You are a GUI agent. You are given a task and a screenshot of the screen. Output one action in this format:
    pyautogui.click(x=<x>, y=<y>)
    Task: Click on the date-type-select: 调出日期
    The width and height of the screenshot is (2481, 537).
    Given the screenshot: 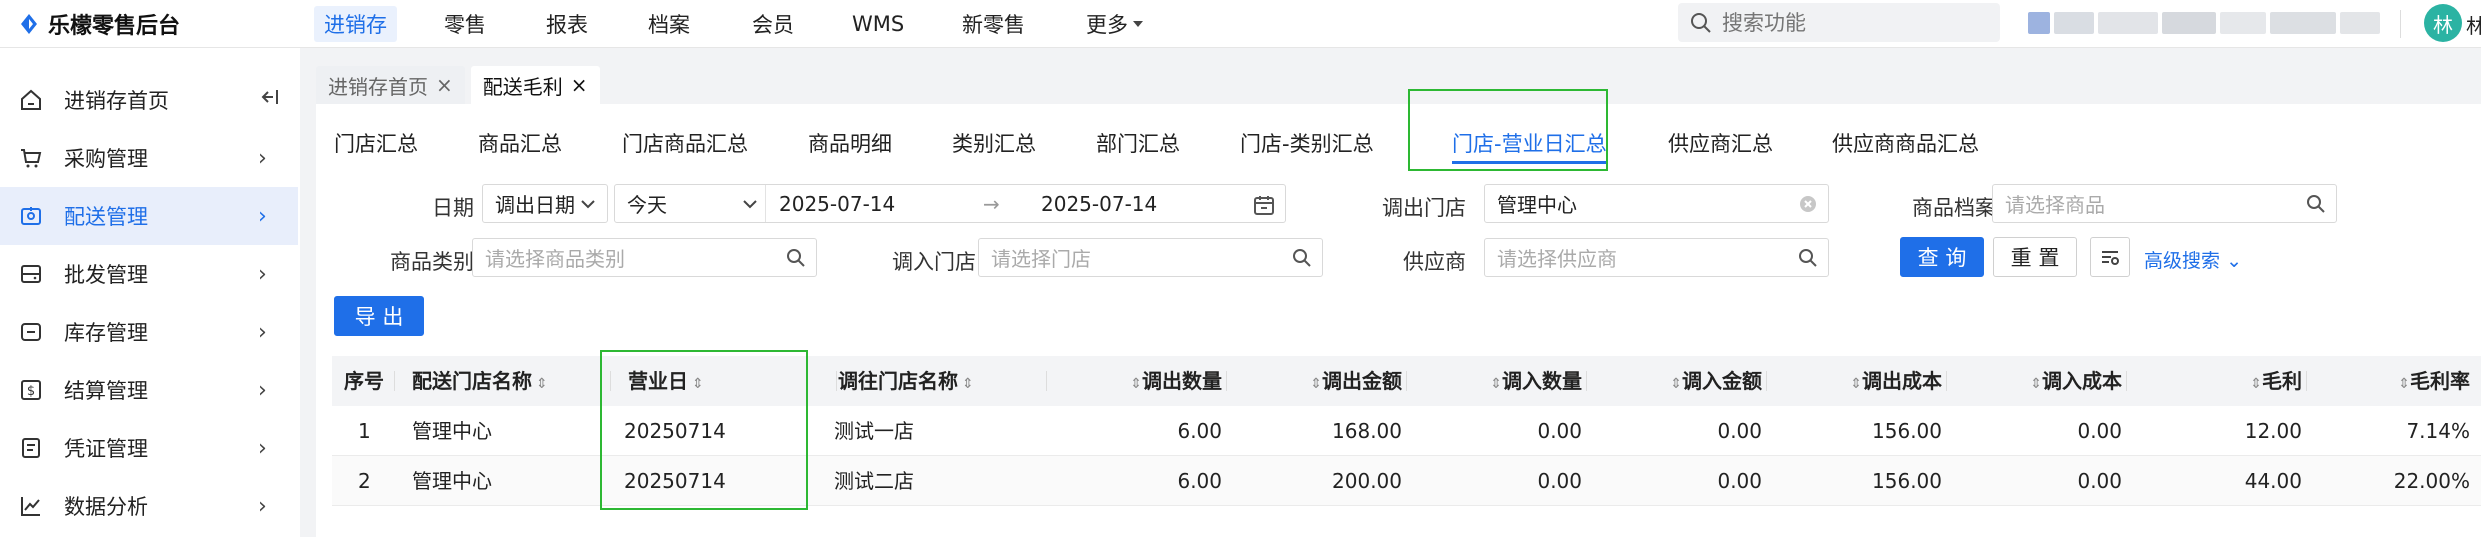 What is the action you would take?
    pyautogui.click(x=545, y=203)
    